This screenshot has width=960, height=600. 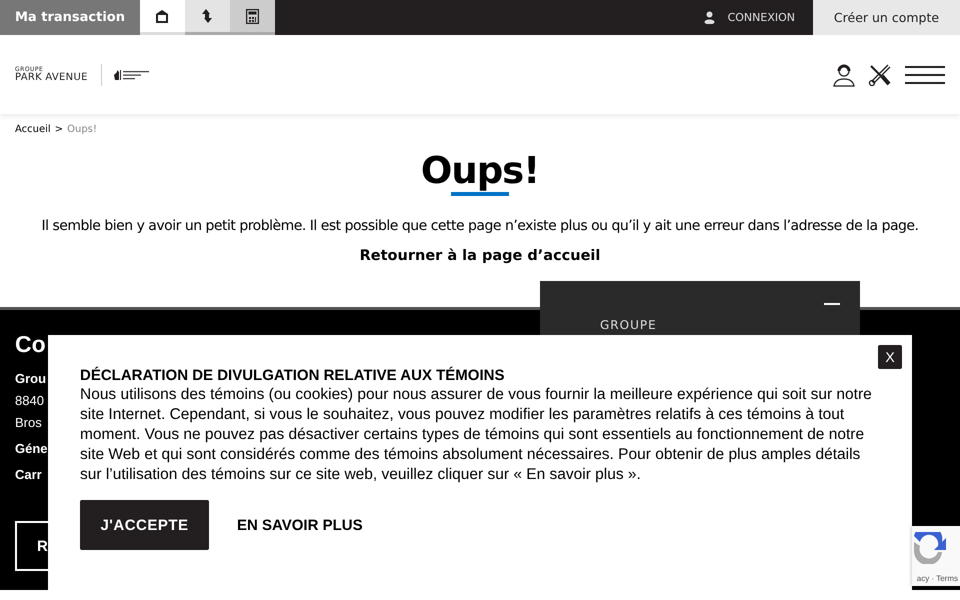 I want to click on footer-text: Carr, so click(x=28, y=475).